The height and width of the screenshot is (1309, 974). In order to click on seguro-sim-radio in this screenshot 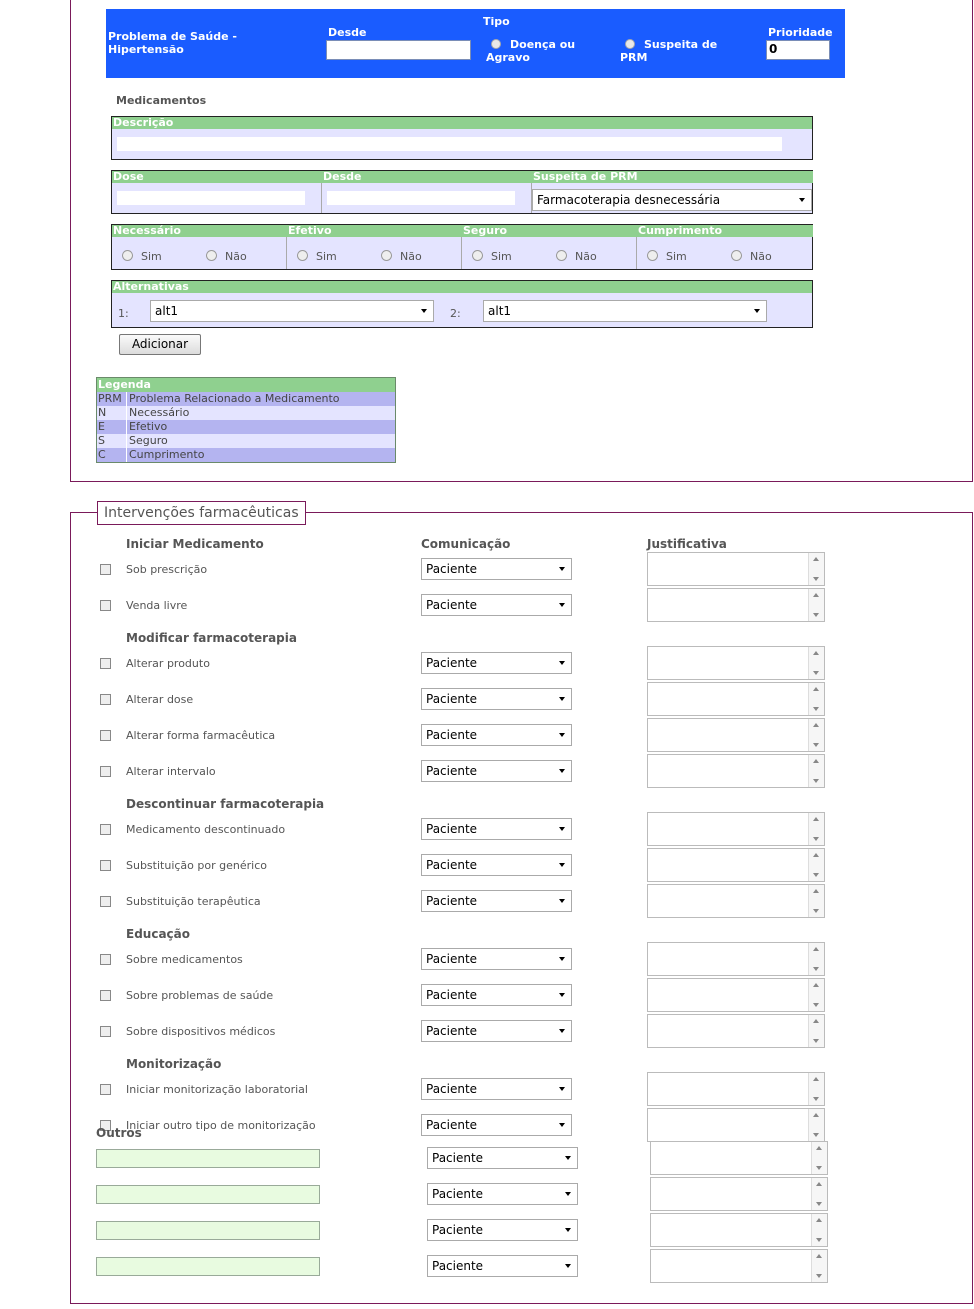, I will do `click(477, 255)`.